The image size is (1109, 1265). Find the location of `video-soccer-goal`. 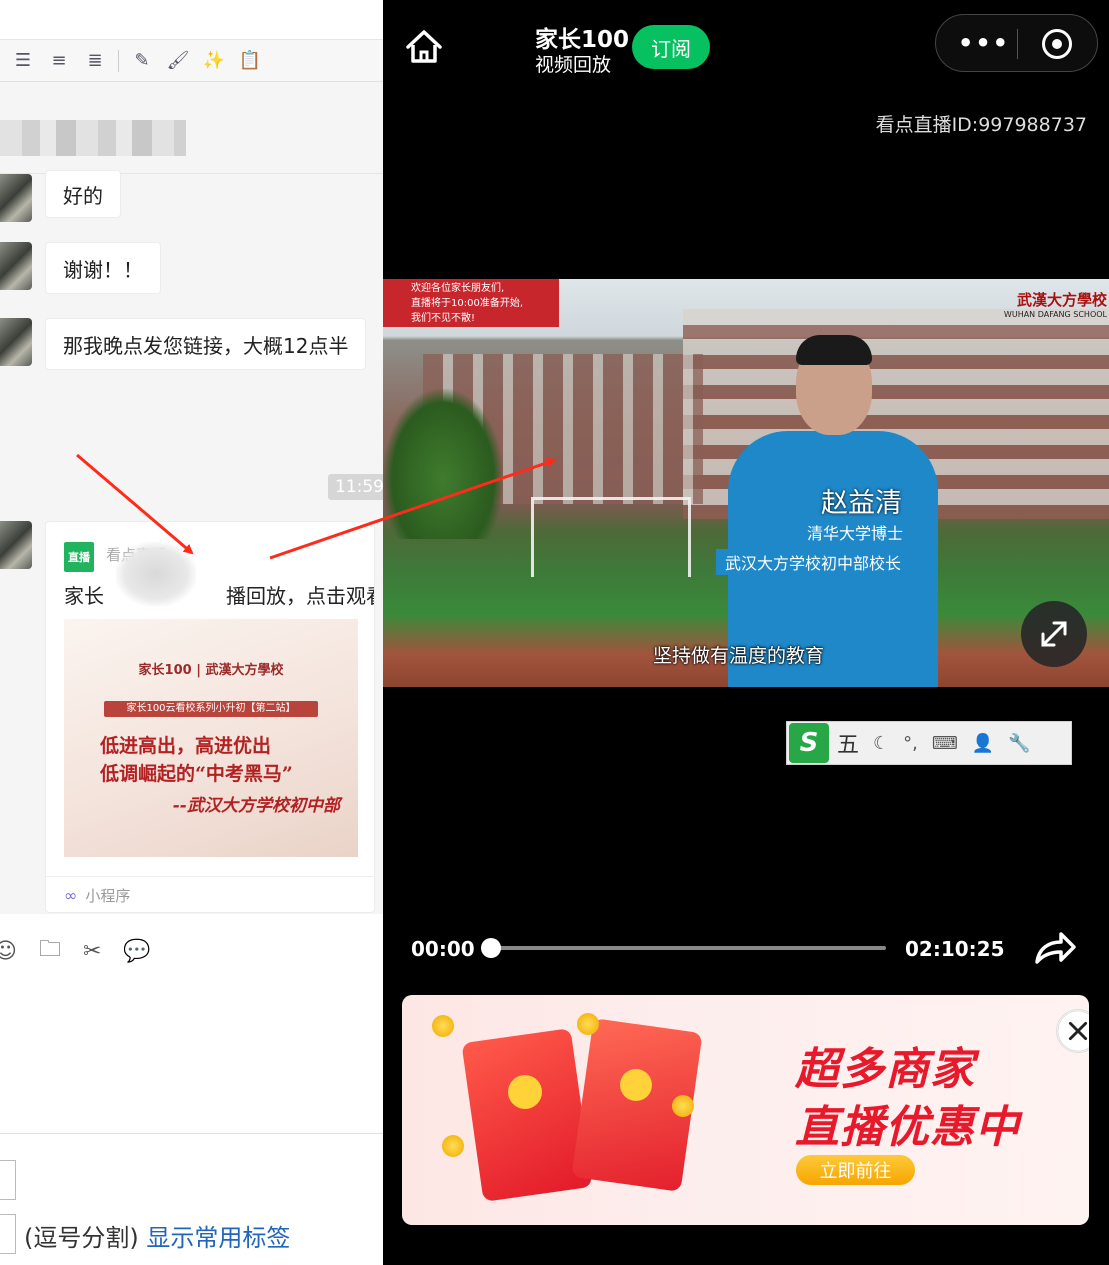

video-soccer-goal is located at coordinates (611, 537).